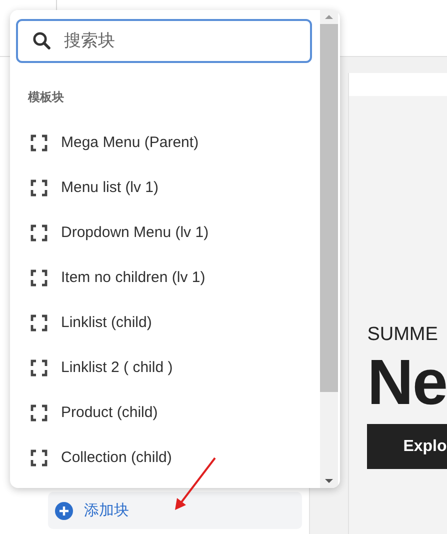  I want to click on preview-eyebrow: SUMME, so click(403, 335).